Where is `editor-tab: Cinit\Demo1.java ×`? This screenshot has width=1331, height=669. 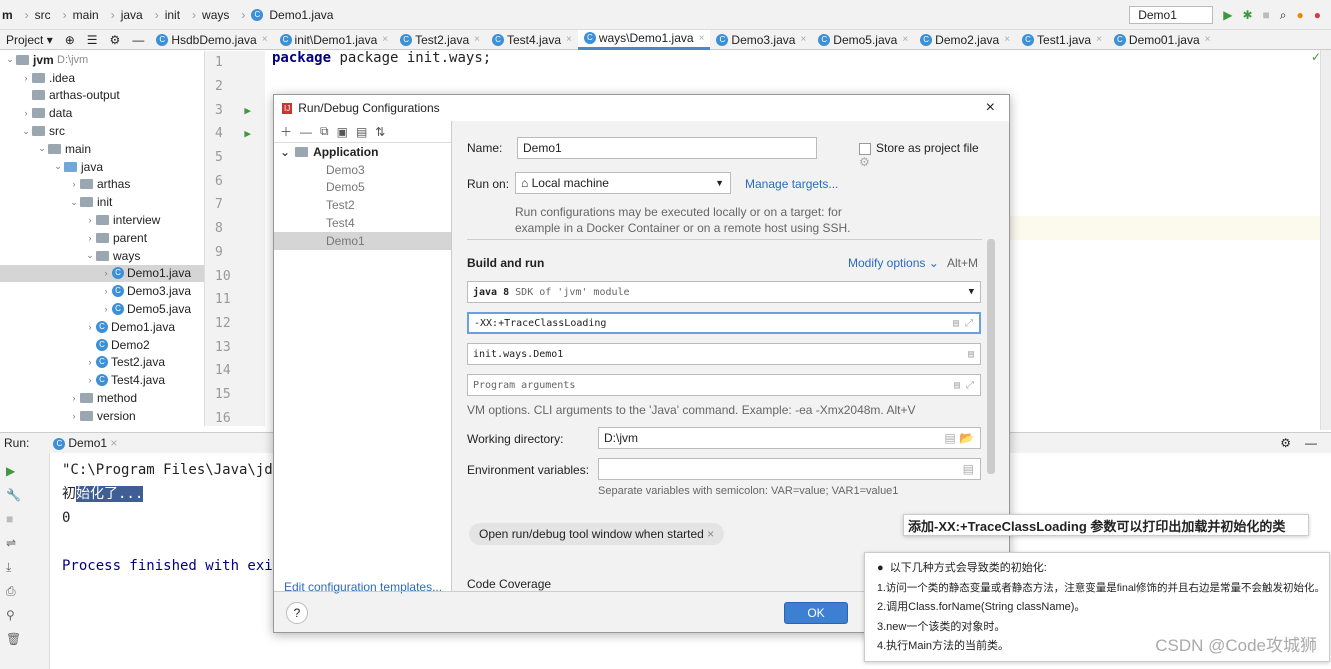 editor-tab: Cinit\Demo1.java × is located at coordinates (334, 40).